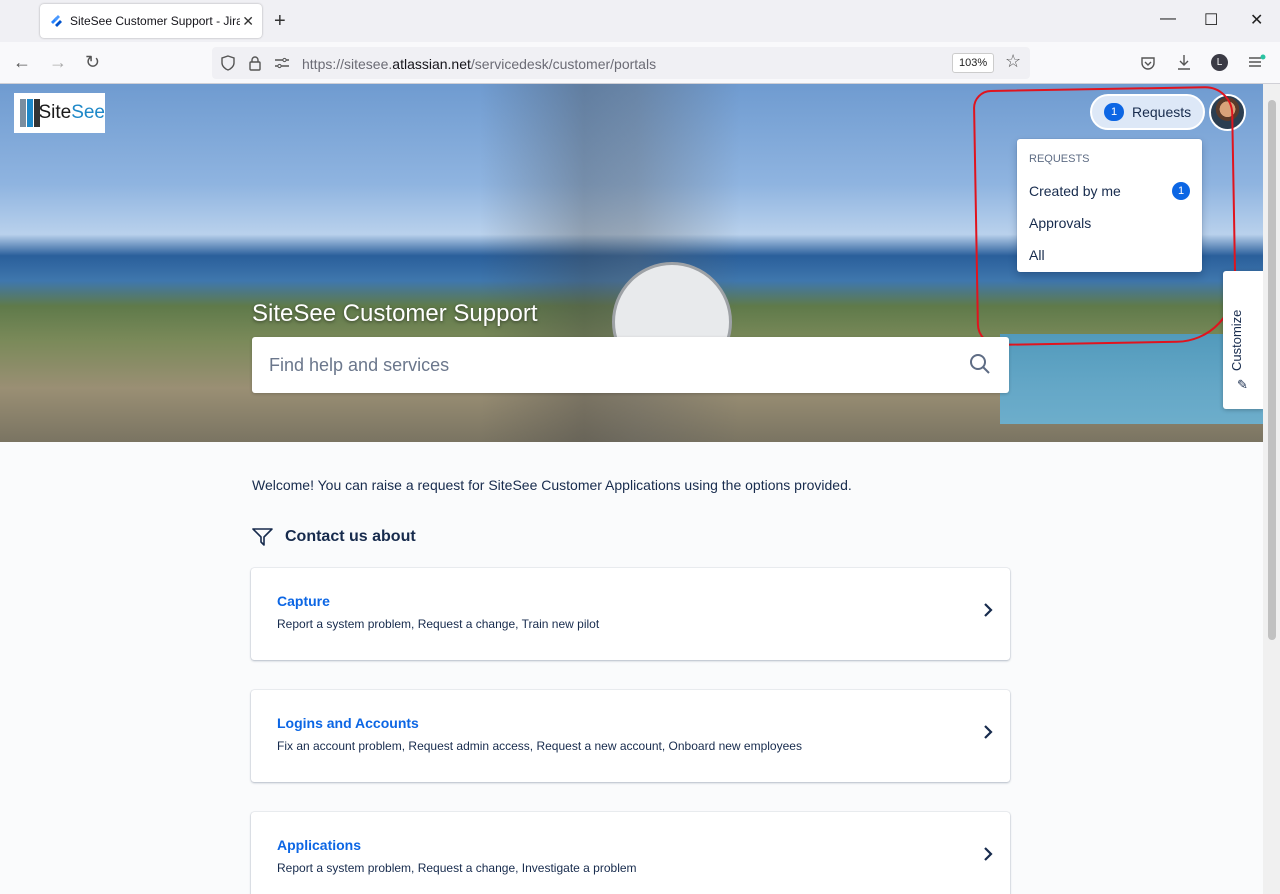  I want to click on tab-title: SiteSee Customer Support - Jira, so click(155, 21).